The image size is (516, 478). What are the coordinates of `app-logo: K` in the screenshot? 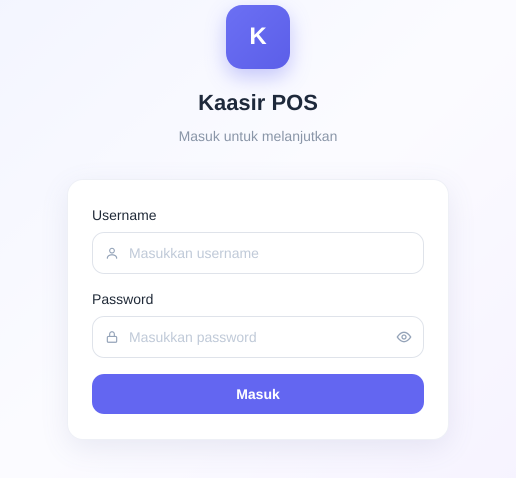 It's located at (258, 37).